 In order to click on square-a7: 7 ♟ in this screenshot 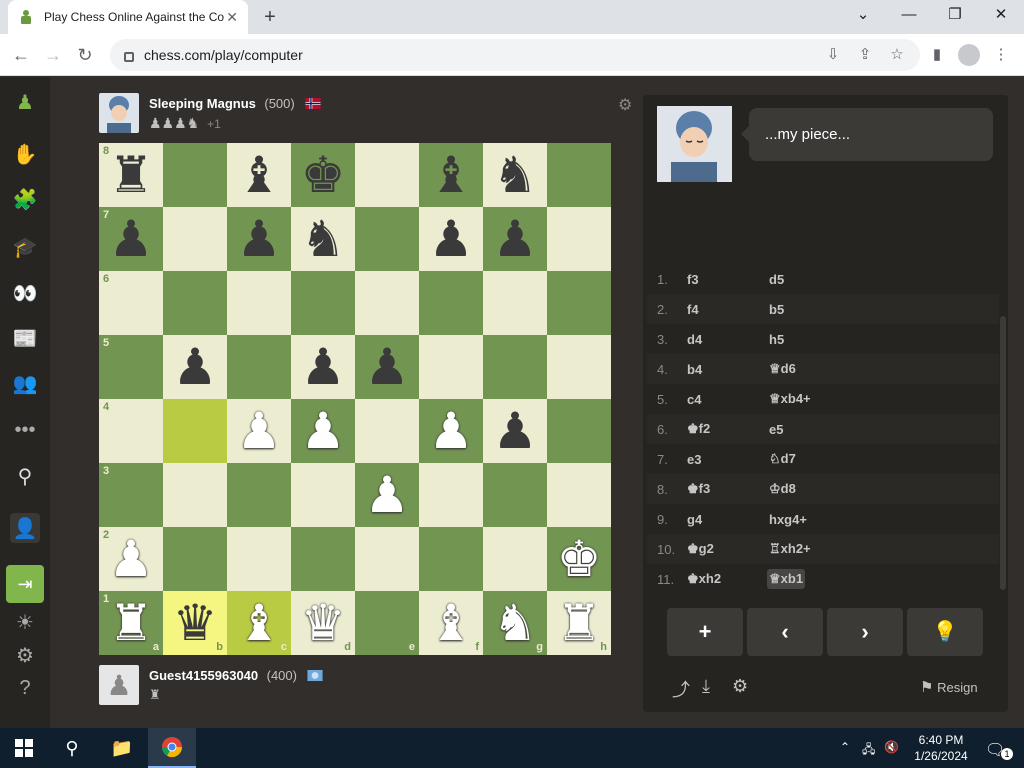, I will do `click(131, 239)`.